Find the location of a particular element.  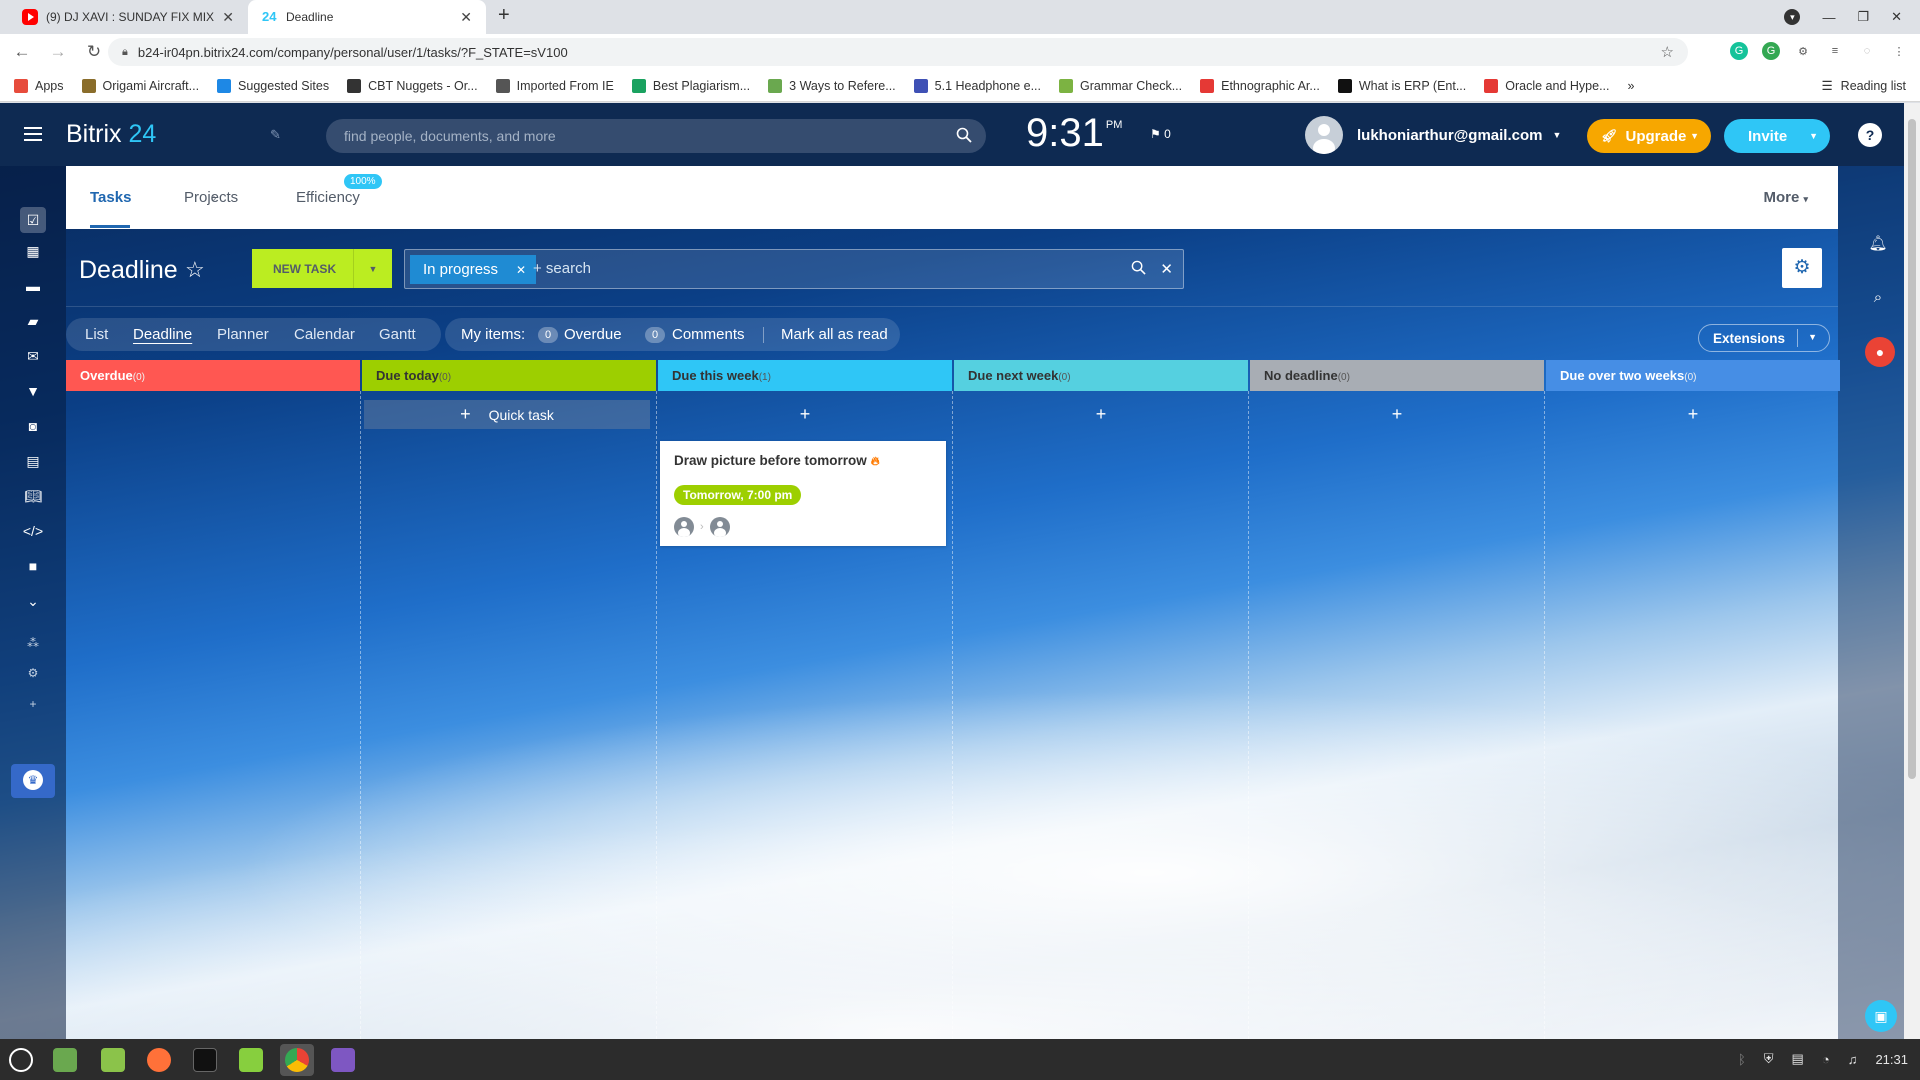

wifi-icon: ◔ is located at coordinates (1826, 1059).